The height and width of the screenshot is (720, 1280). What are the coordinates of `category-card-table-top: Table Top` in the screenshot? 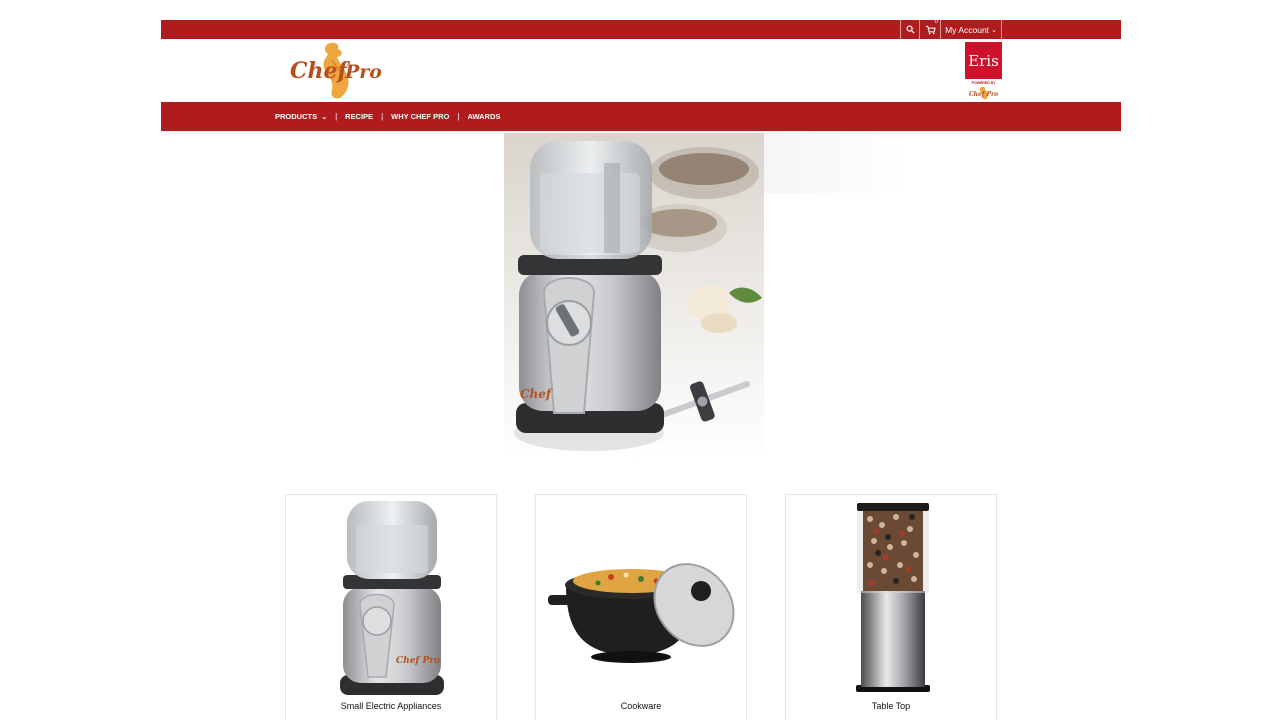 It's located at (891, 607).